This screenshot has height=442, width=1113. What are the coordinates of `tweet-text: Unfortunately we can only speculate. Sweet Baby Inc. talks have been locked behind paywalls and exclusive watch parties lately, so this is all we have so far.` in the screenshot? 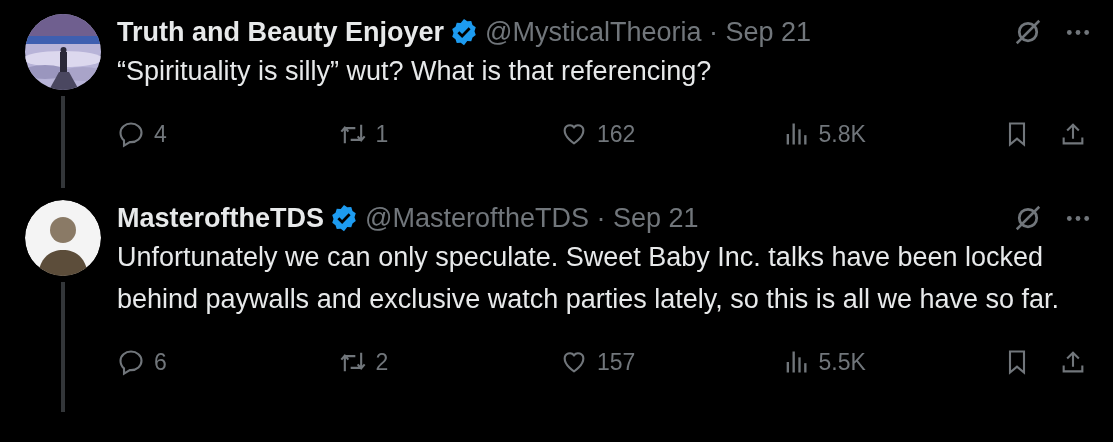 It's located at (588, 278).